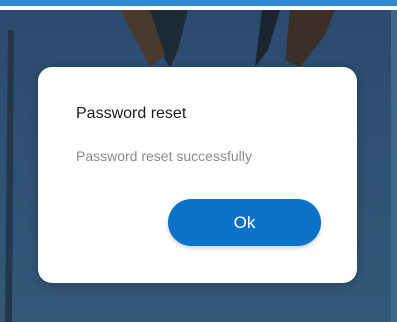 The height and width of the screenshot is (322, 397). What do you see at coordinates (244, 222) in the screenshot?
I see `ok-button: Ok` at bounding box center [244, 222].